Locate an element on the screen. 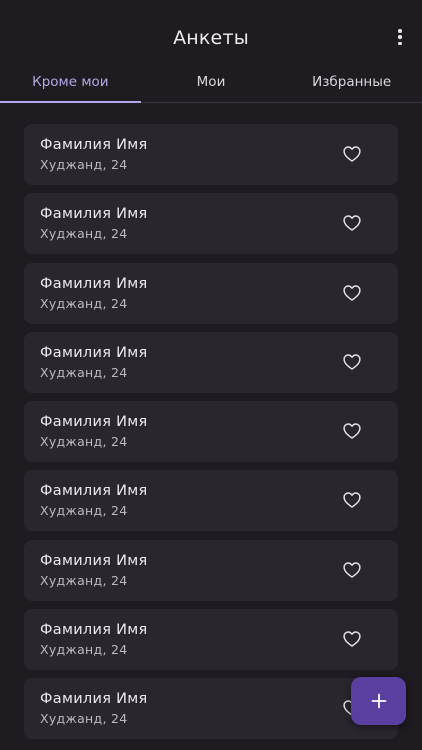 The height and width of the screenshot is (750, 422). tab-except-mine: Кроме мои is located at coordinates (70, 87).